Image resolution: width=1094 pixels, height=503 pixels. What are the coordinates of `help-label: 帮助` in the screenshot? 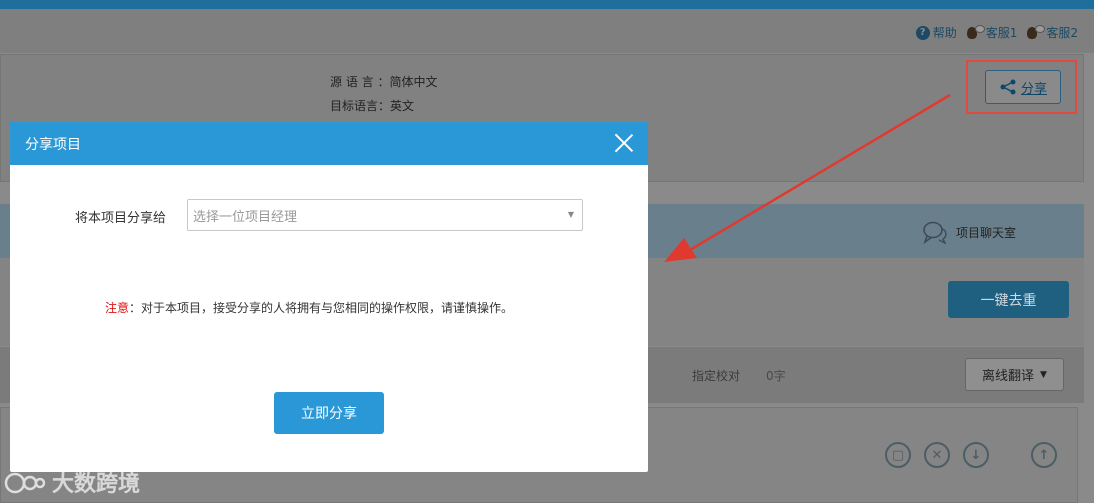 It's located at (944, 33).